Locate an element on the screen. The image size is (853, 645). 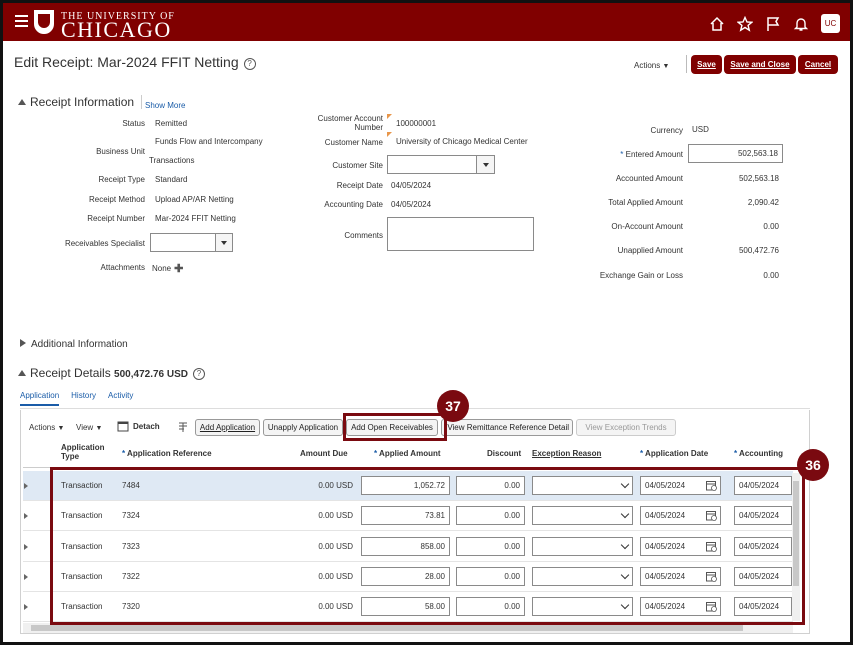
col-exception-reason: Exception Reason is located at coordinates (566, 453).